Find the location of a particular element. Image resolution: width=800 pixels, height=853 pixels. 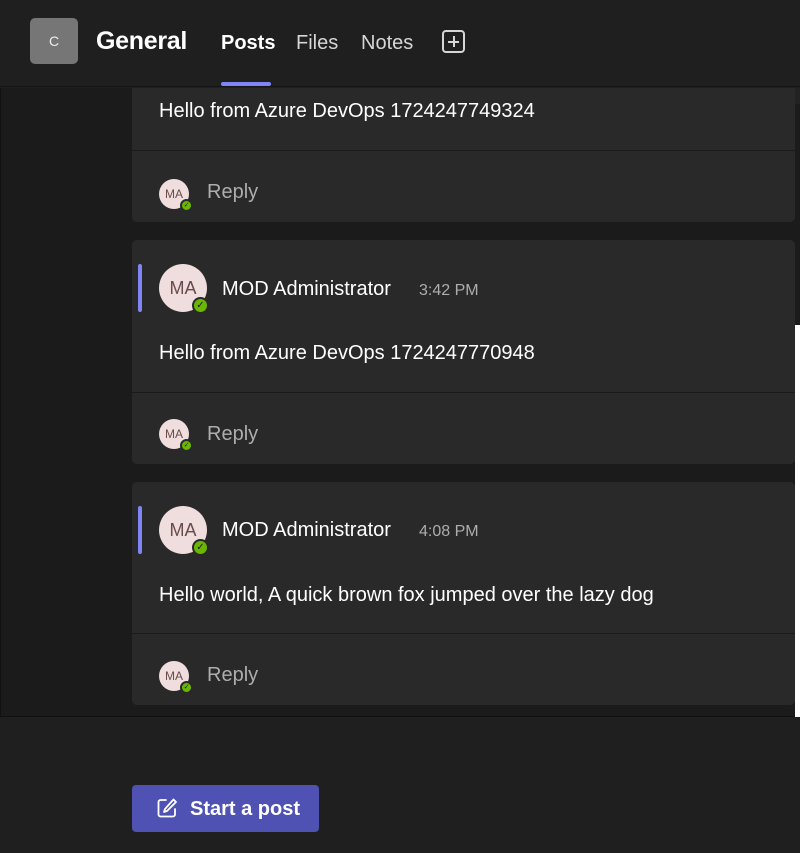

tab-posts: Posts is located at coordinates (248, 43).